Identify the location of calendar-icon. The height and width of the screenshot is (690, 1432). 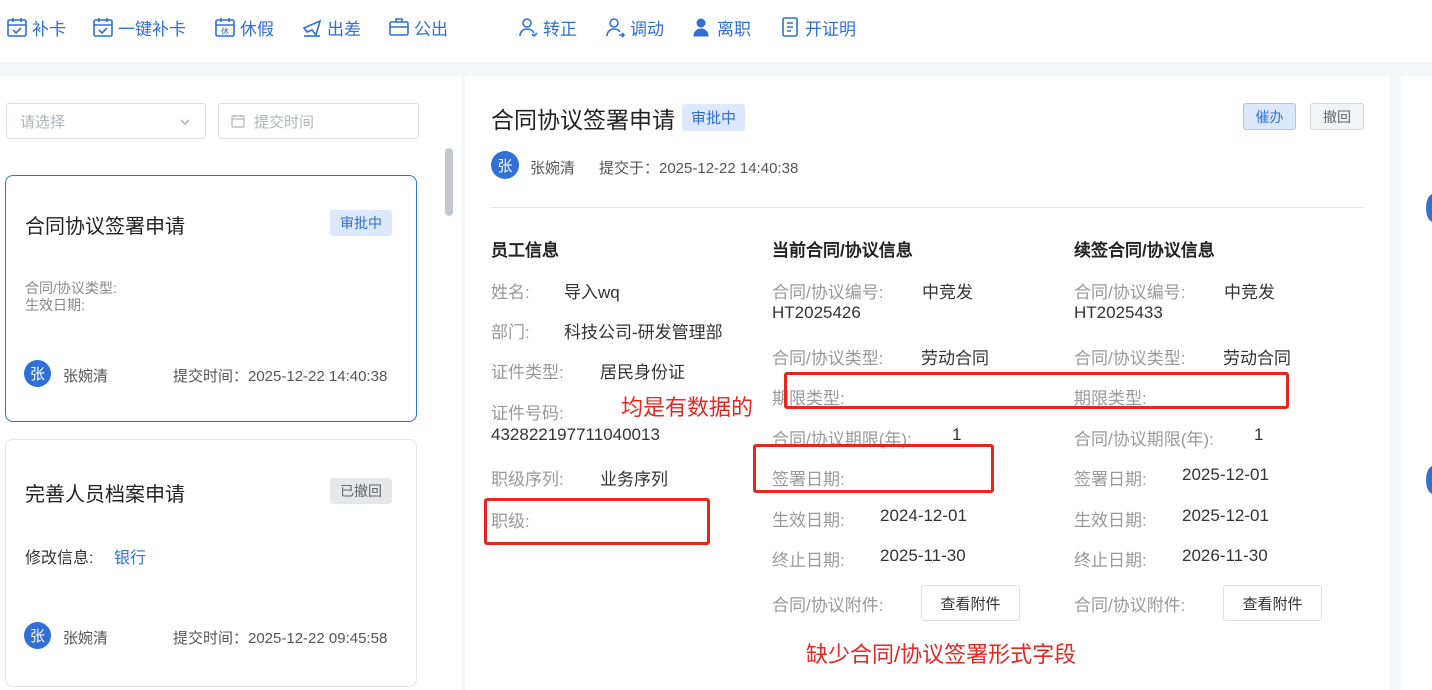
(238, 121).